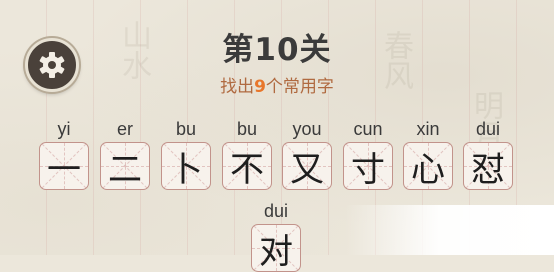 The height and width of the screenshot is (272, 554). What do you see at coordinates (260, 87) in the screenshot?
I see `target-count: 9` at bounding box center [260, 87].